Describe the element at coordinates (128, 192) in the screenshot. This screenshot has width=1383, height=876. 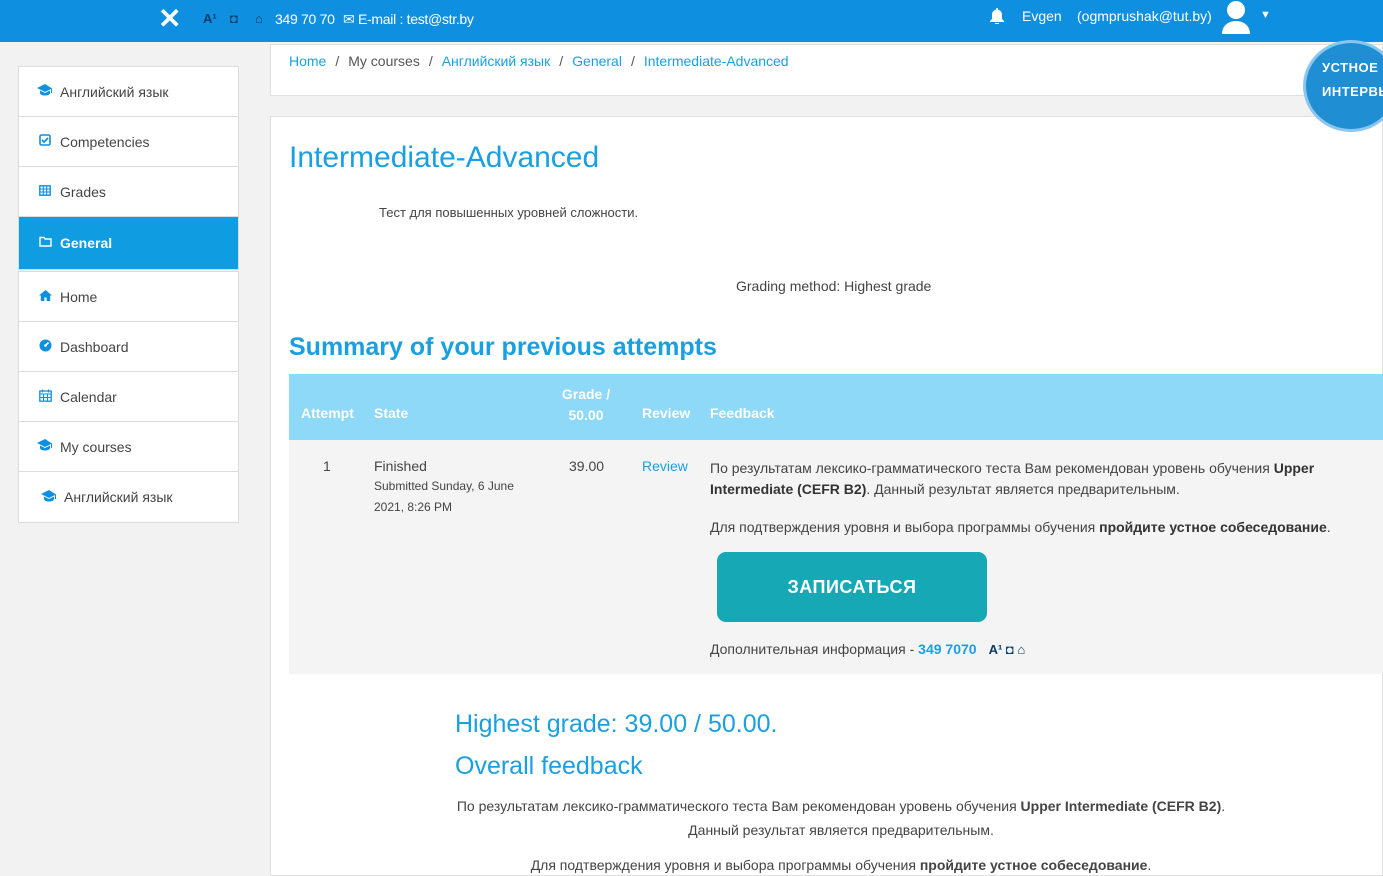
I see `sidebar-item-grades: Grades` at that location.